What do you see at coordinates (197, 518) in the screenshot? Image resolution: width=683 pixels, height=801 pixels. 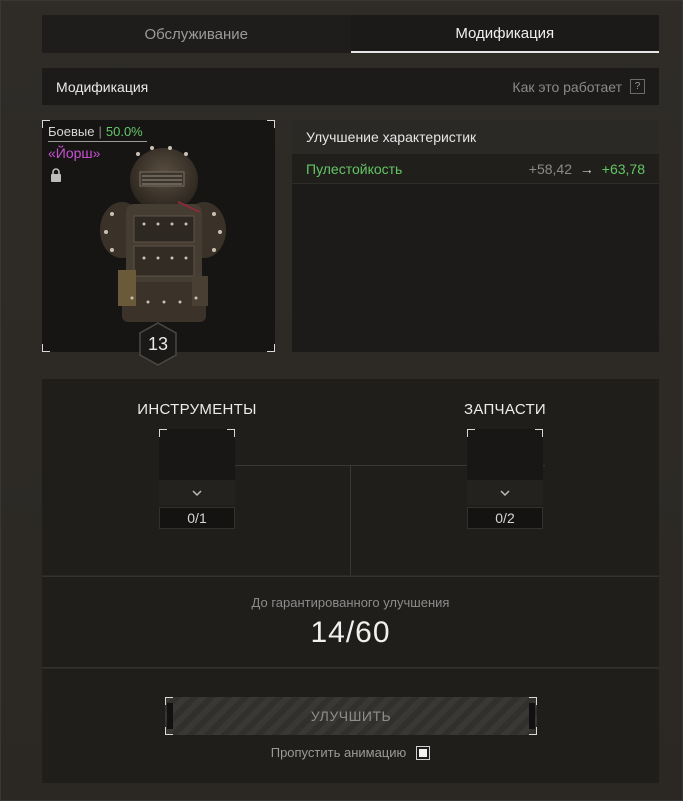 I see `tools-count: 0/1` at bounding box center [197, 518].